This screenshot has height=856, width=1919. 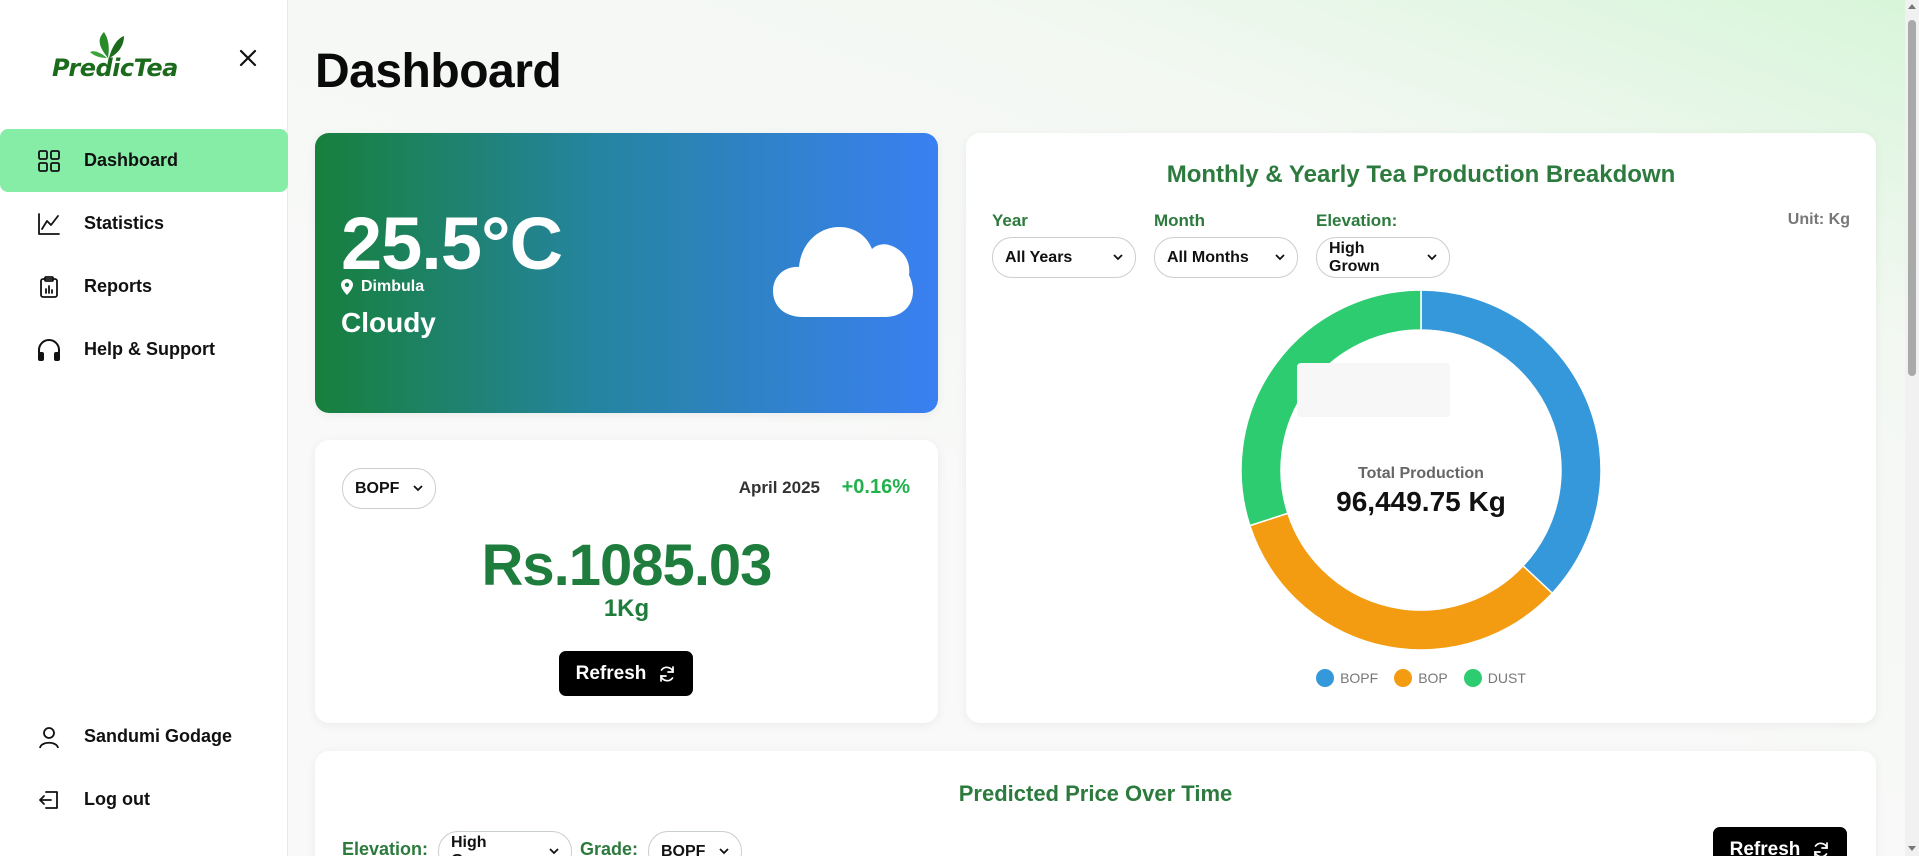 I want to click on scrollbar-thumb, so click(x=1912, y=198).